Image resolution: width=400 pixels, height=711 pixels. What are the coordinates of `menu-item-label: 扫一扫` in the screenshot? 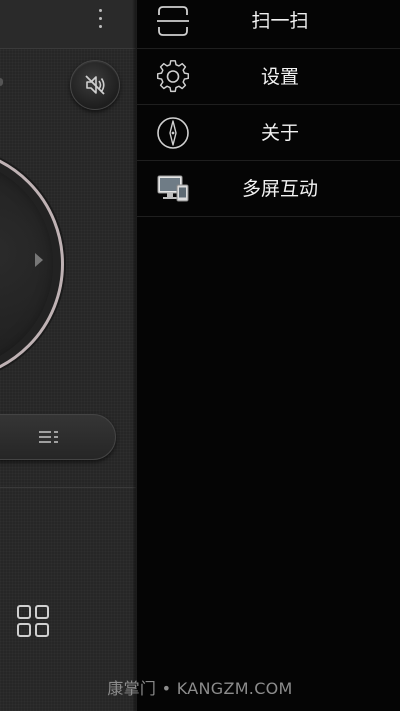 It's located at (280, 21).